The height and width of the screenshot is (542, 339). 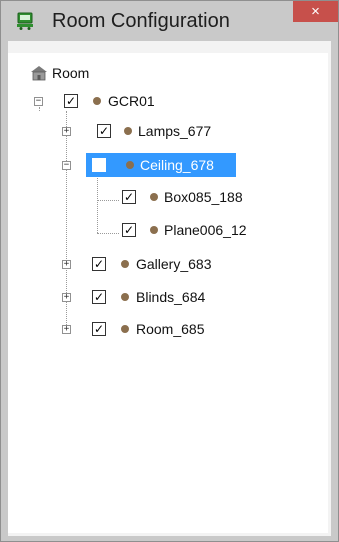 What do you see at coordinates (39, 73) in the screenshot?
I see `room-building-icon` at bounding box center [39, 73].